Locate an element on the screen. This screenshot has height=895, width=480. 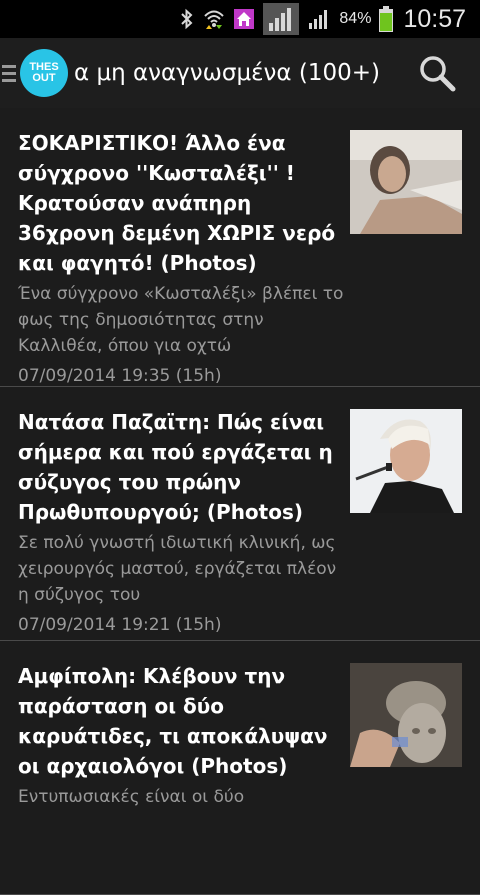
battery-percent: 84% is located at coordinates (355, 18).